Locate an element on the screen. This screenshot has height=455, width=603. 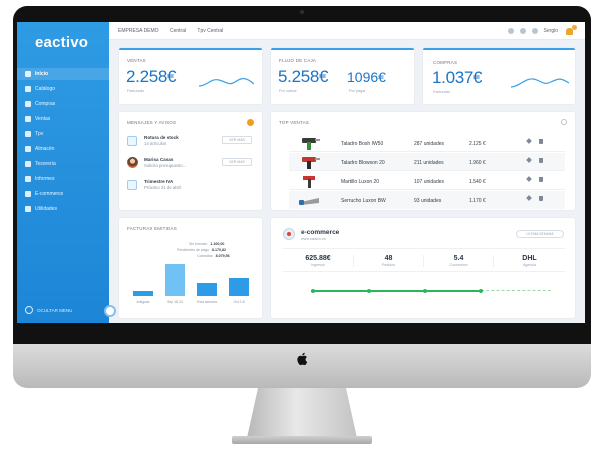
product-amount: 2.125 € is located at coordinates (477, 144).